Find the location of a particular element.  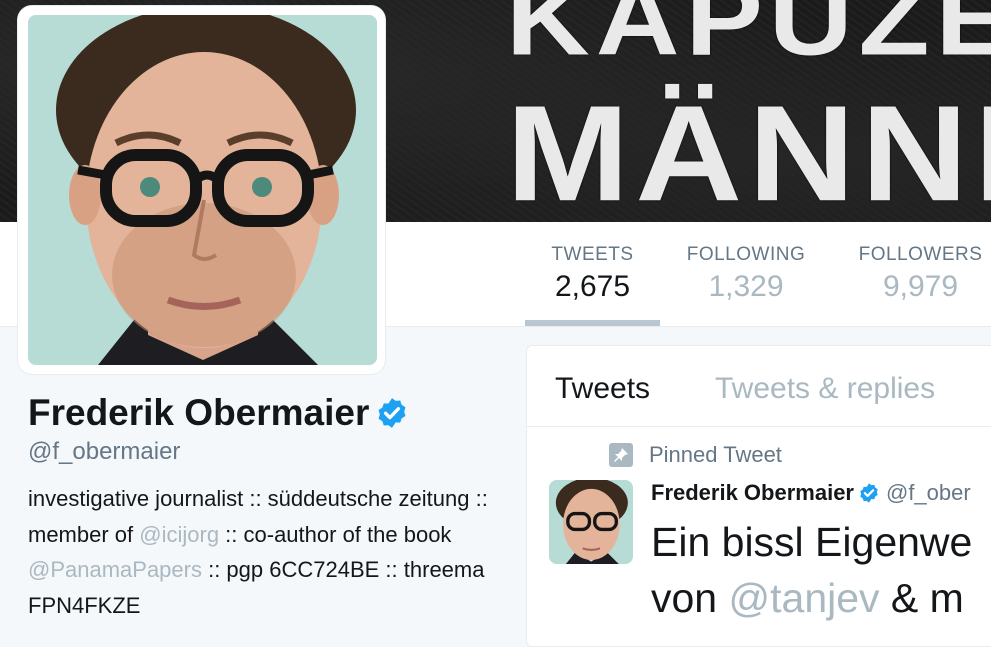

stat-followers-count: 9,979 is located at coordinates (920, 286).